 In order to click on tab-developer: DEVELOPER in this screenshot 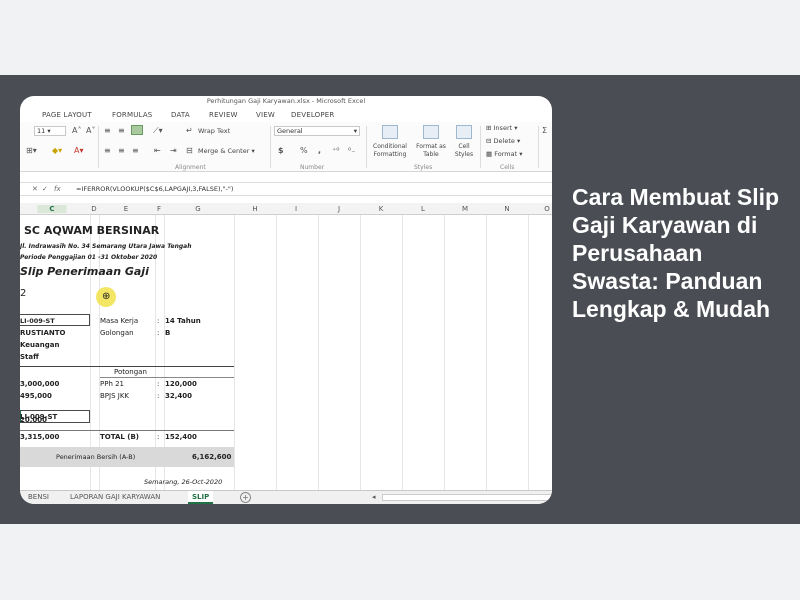, I will do `click(313, 115)`.